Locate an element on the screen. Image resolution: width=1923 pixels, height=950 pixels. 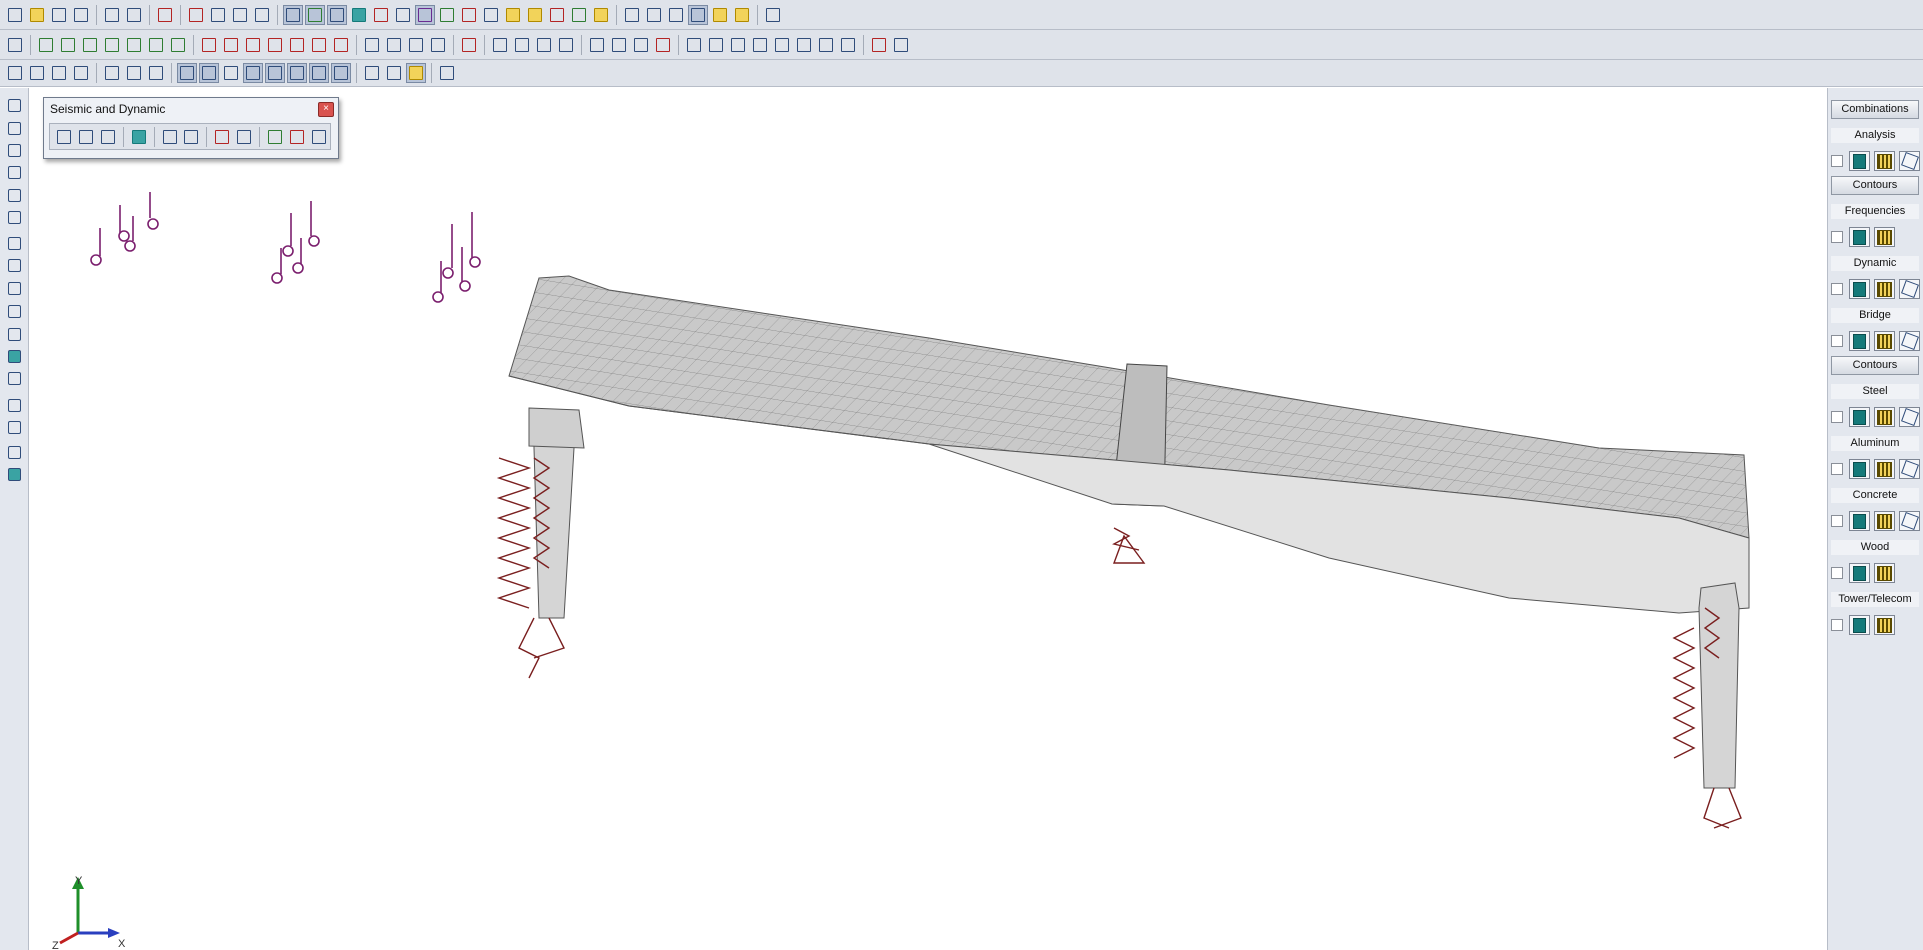
contours-button-2: Contours is located at coordinates (1875, 365).